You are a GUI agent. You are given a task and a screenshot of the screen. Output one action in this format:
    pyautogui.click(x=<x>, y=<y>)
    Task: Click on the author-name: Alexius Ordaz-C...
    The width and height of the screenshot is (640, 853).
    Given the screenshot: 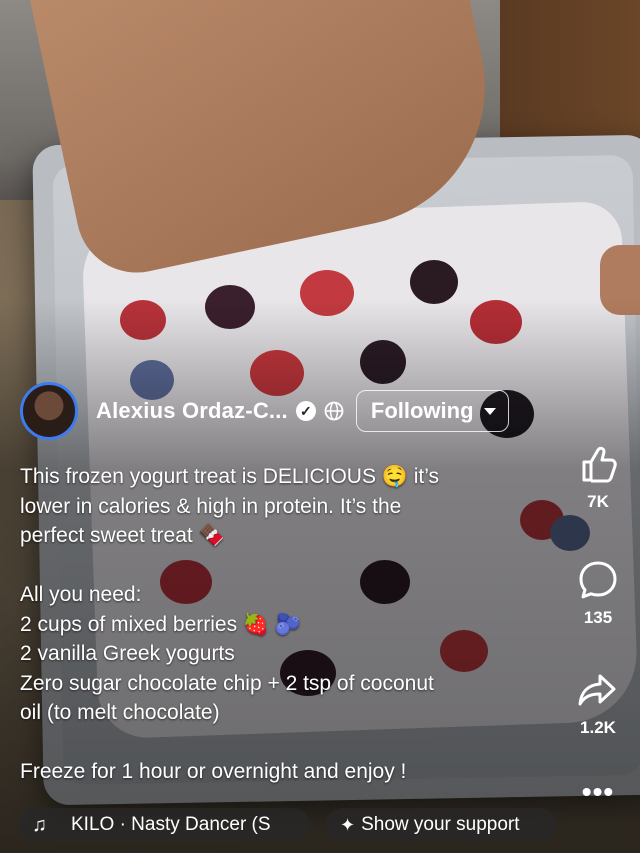 What is the action you would take?
    pyautogui.click(x=192, y=411)
    